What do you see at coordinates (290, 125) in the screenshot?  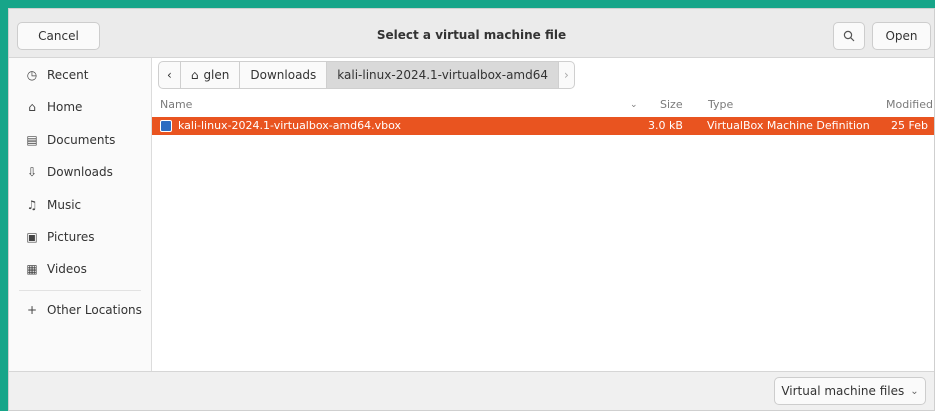 I see `file-name: kali-linux-2024.1-virtualbox-amd64.vbox` at bounding box center [290, 125].